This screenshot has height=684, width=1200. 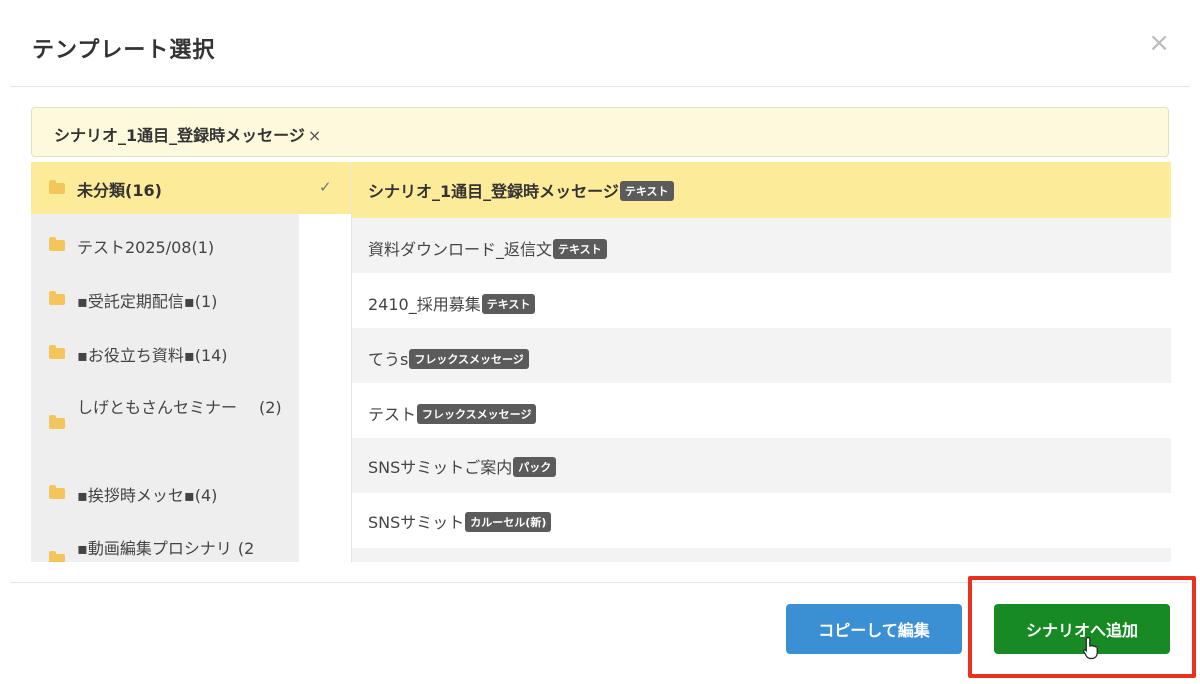 I want to click on folder-item: ▪動画編集プロシナリ (2, so click(x=191, y=542).